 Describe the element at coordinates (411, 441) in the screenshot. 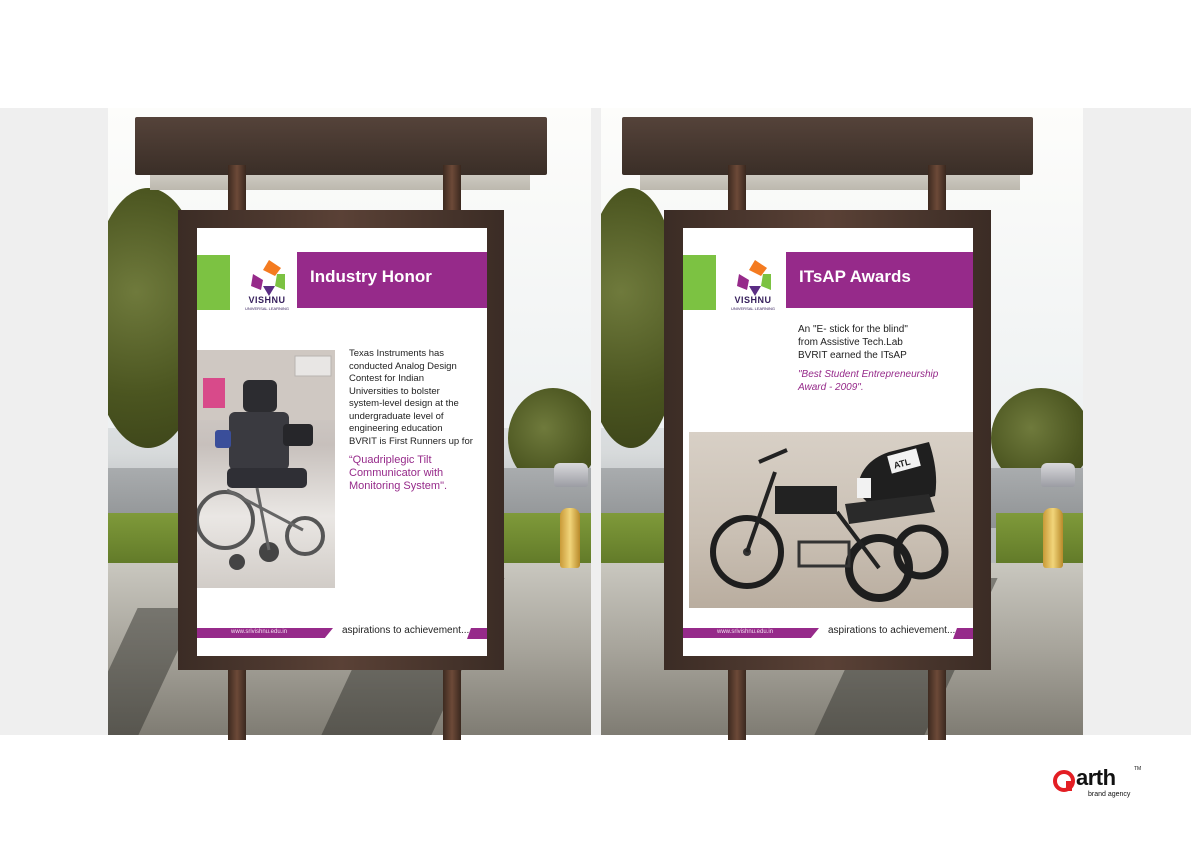

I see `body-line: BVRIT is First Runners up for` at that location.